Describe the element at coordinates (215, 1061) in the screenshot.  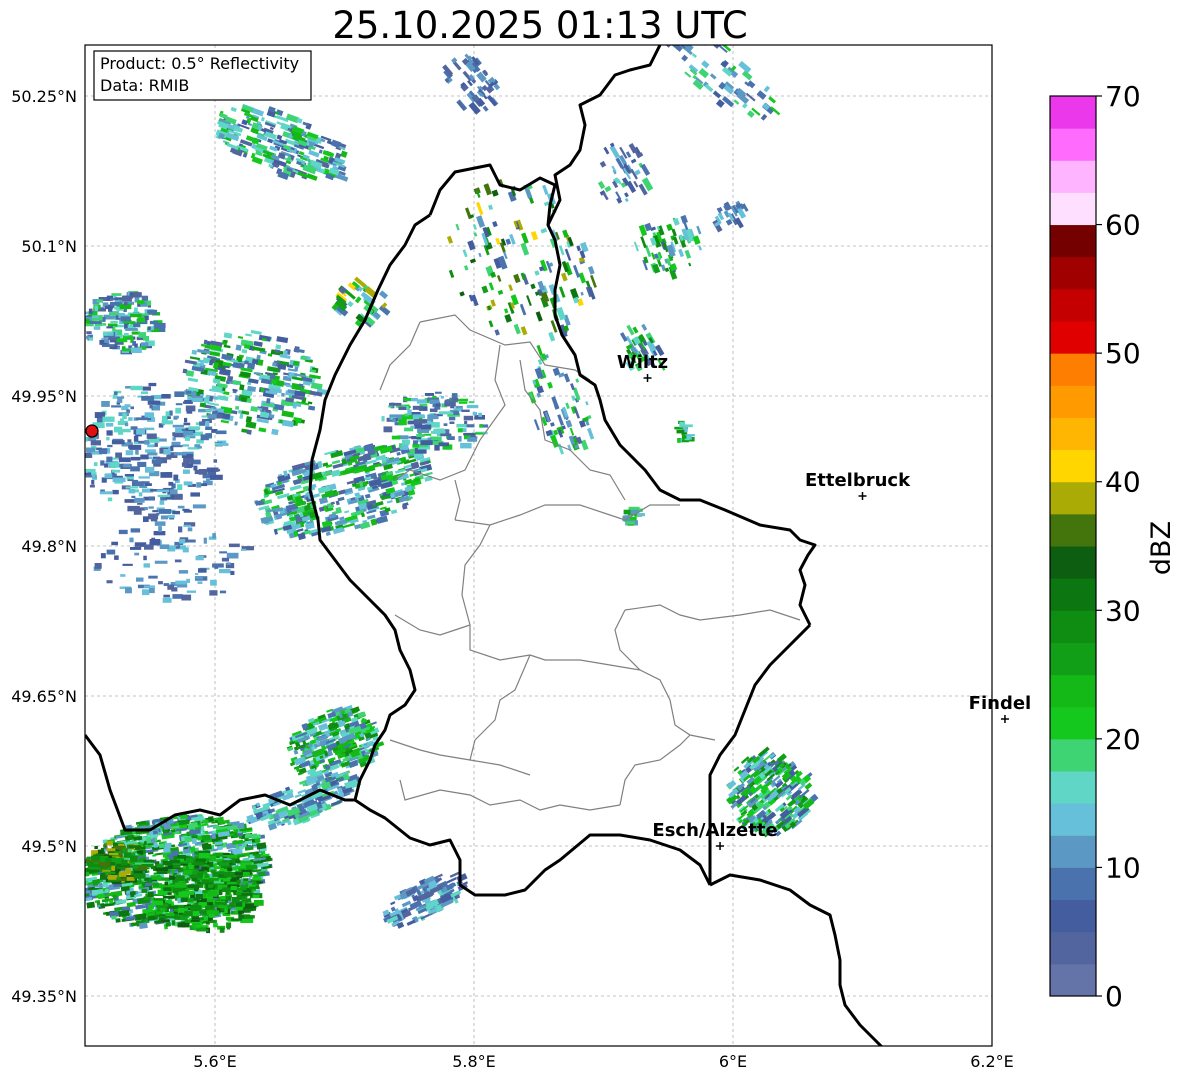
I see `lon-tick-label: 5.6°E` at that location.